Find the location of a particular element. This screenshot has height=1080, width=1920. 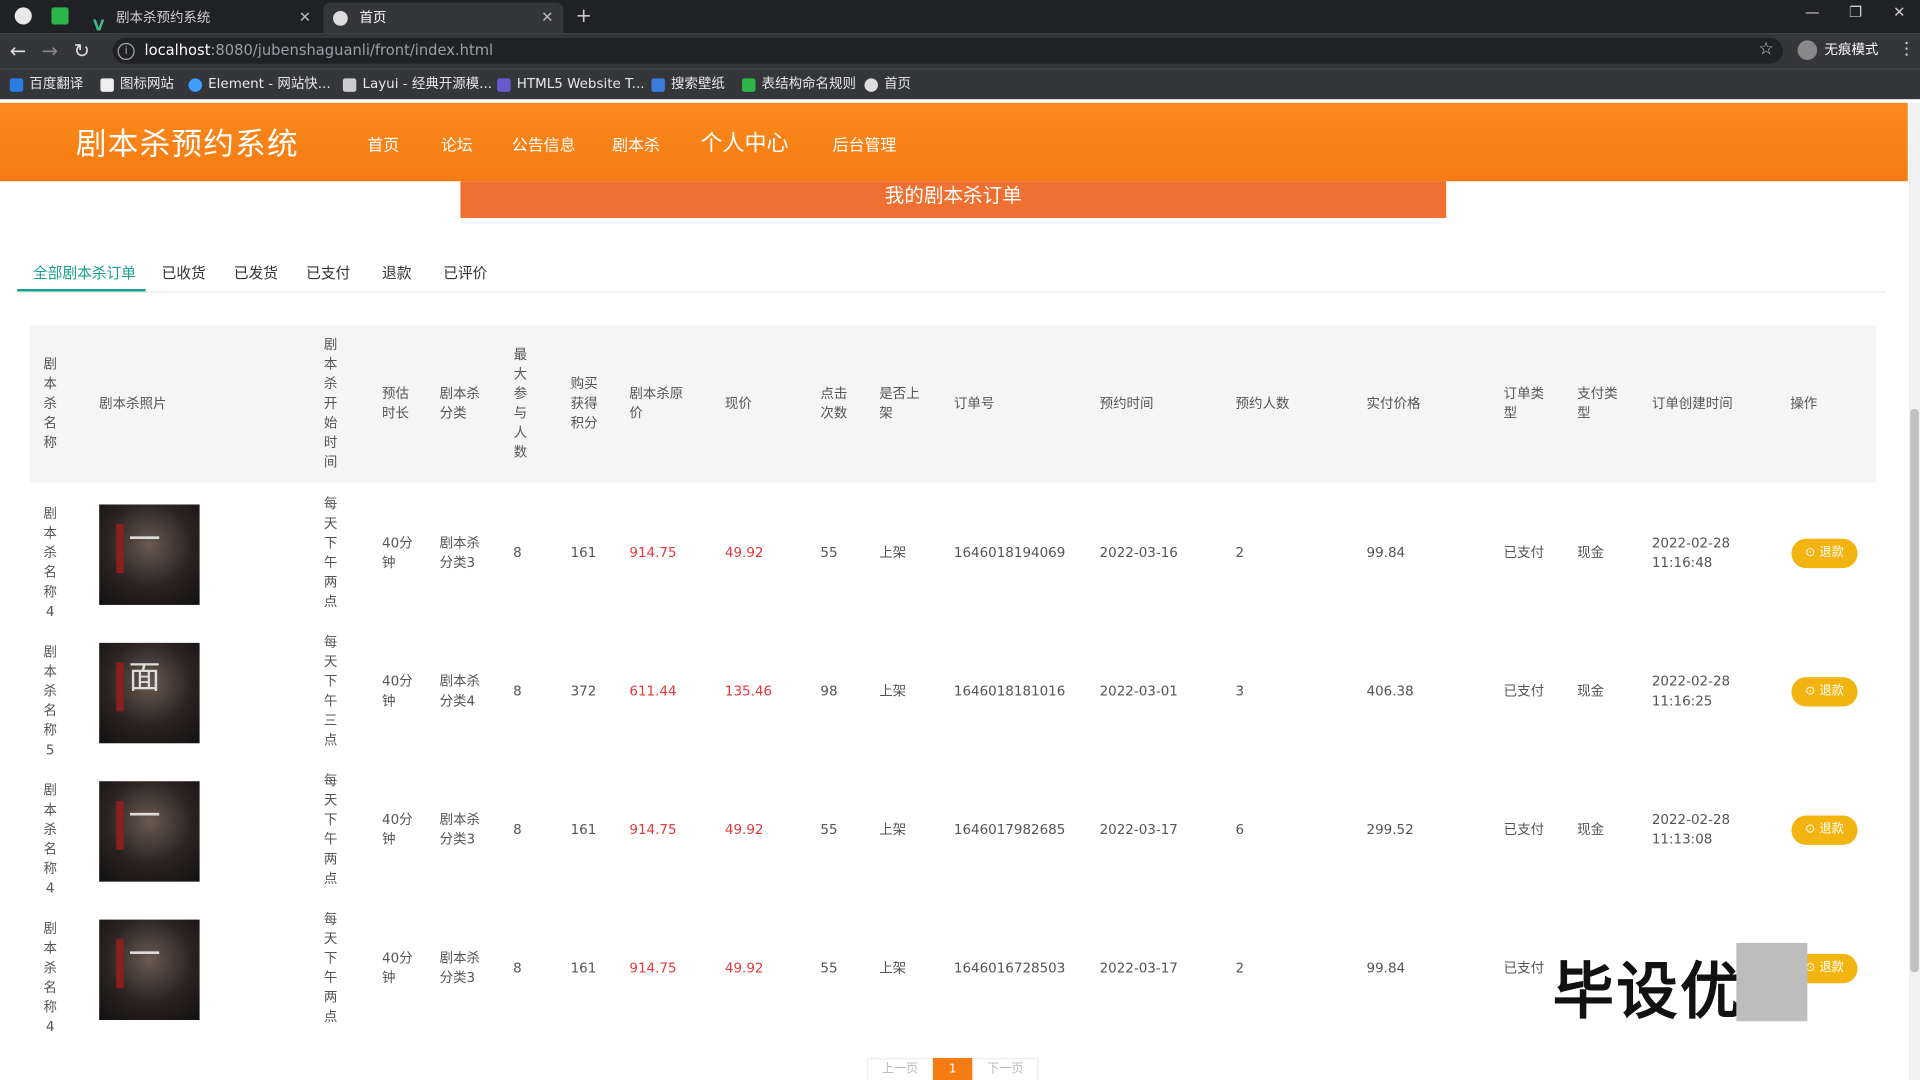

info-icon: i is located at coordinates (126, 51).